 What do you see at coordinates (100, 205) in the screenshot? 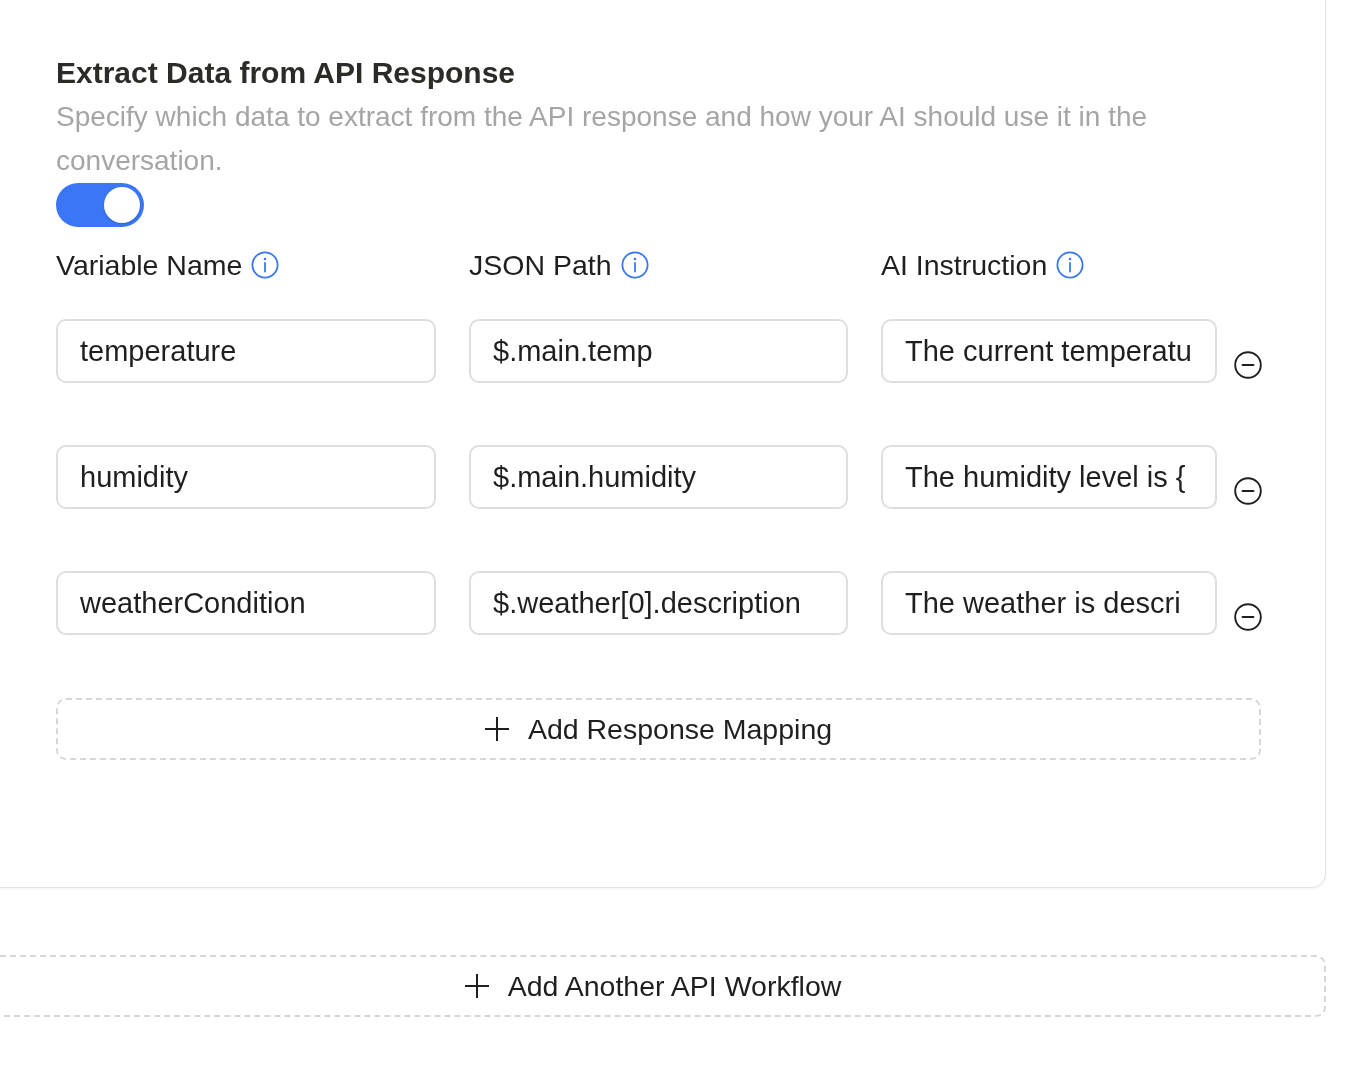
I see `toggle-switch` at bounding box center [100, 205].